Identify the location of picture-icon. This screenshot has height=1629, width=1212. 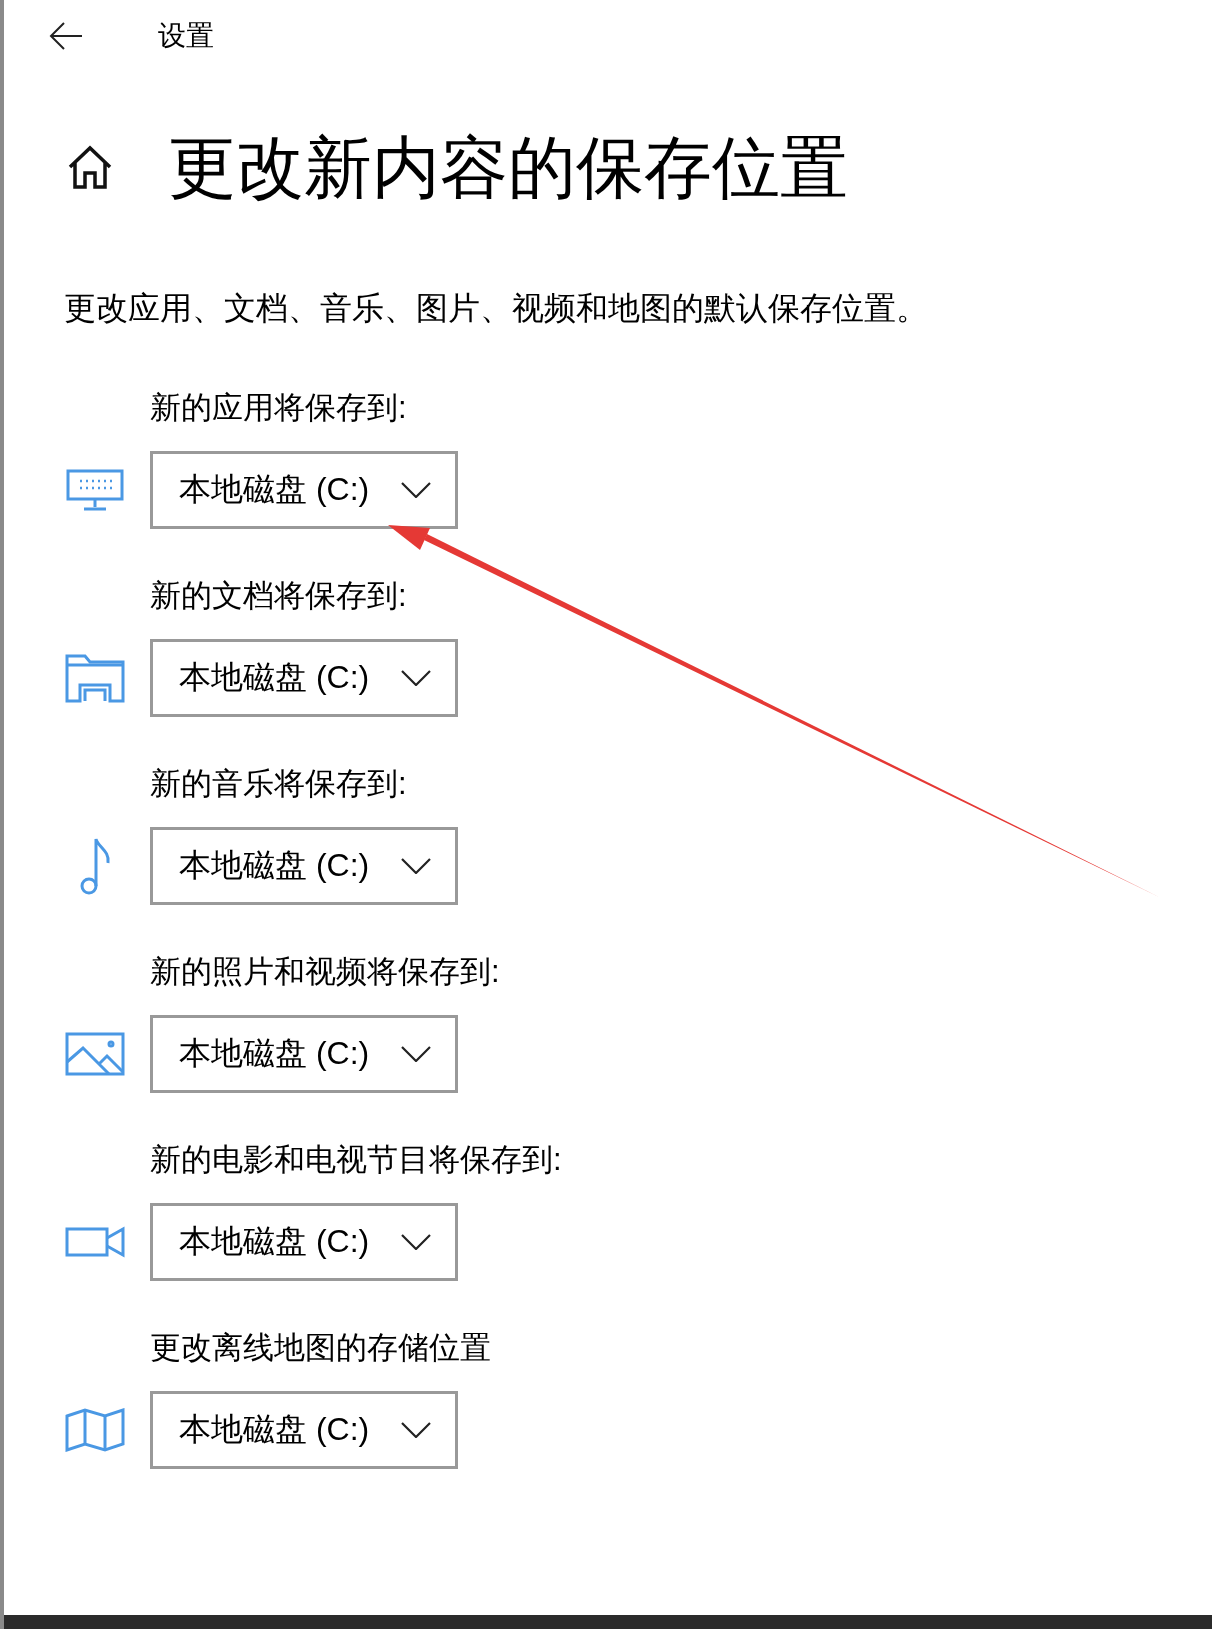
(95, 1053).